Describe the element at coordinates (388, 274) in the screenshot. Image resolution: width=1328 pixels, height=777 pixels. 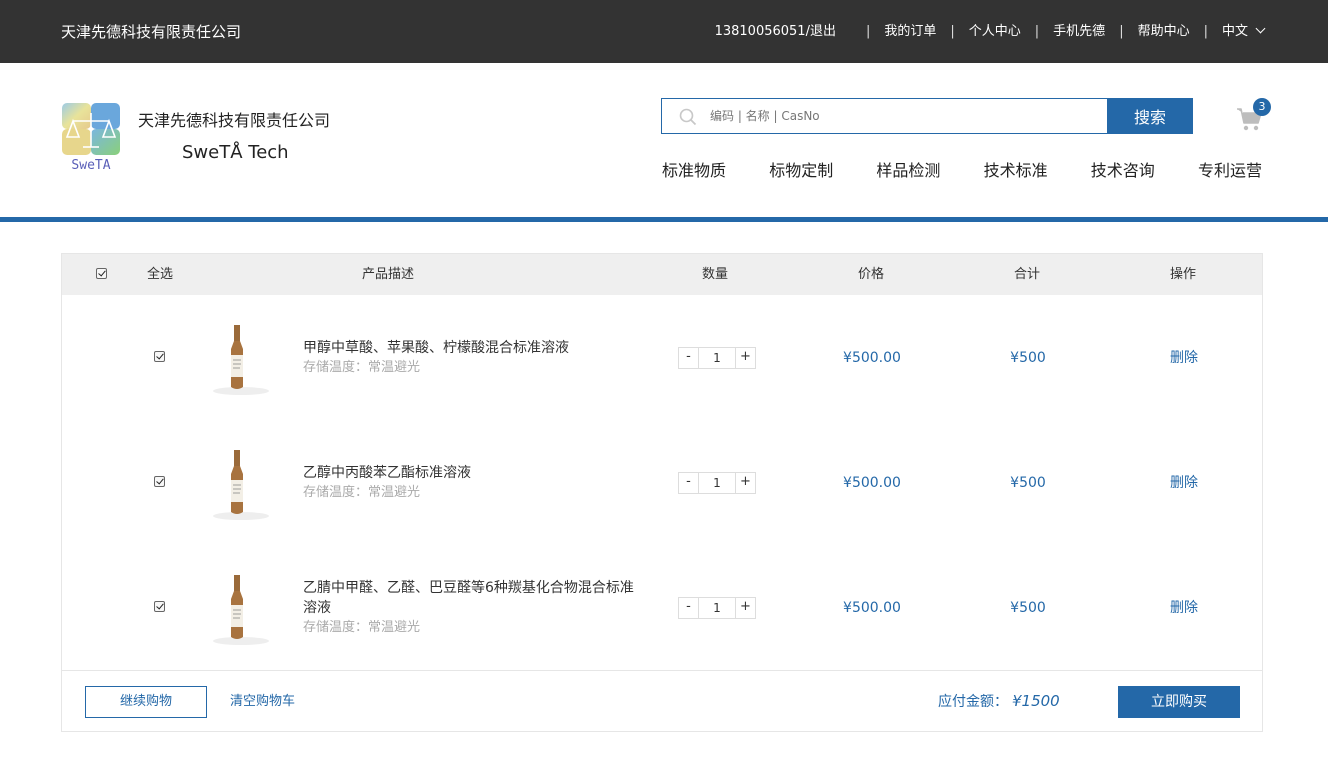
I see `column-description: 产品描述` at that location.